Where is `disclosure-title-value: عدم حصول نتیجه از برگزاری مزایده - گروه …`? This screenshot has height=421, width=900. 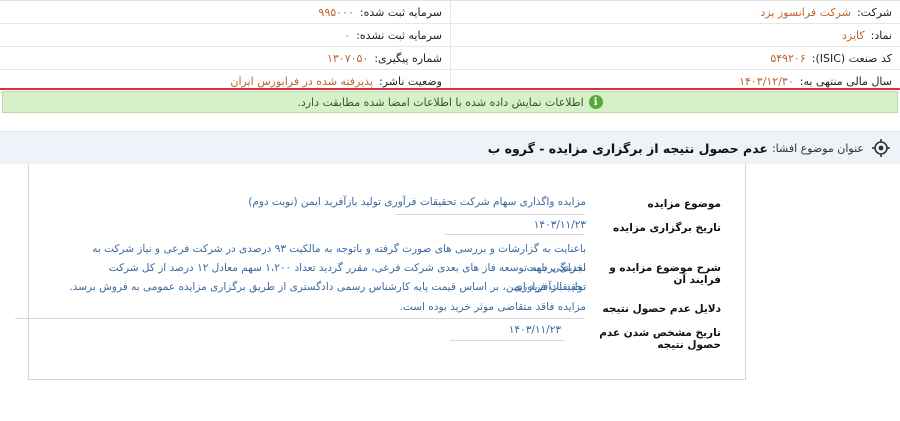
disclosure-title-value: عدم حصول نتیجه از برگزاری مزایده - گروه … is located at coordinates (627, 148).